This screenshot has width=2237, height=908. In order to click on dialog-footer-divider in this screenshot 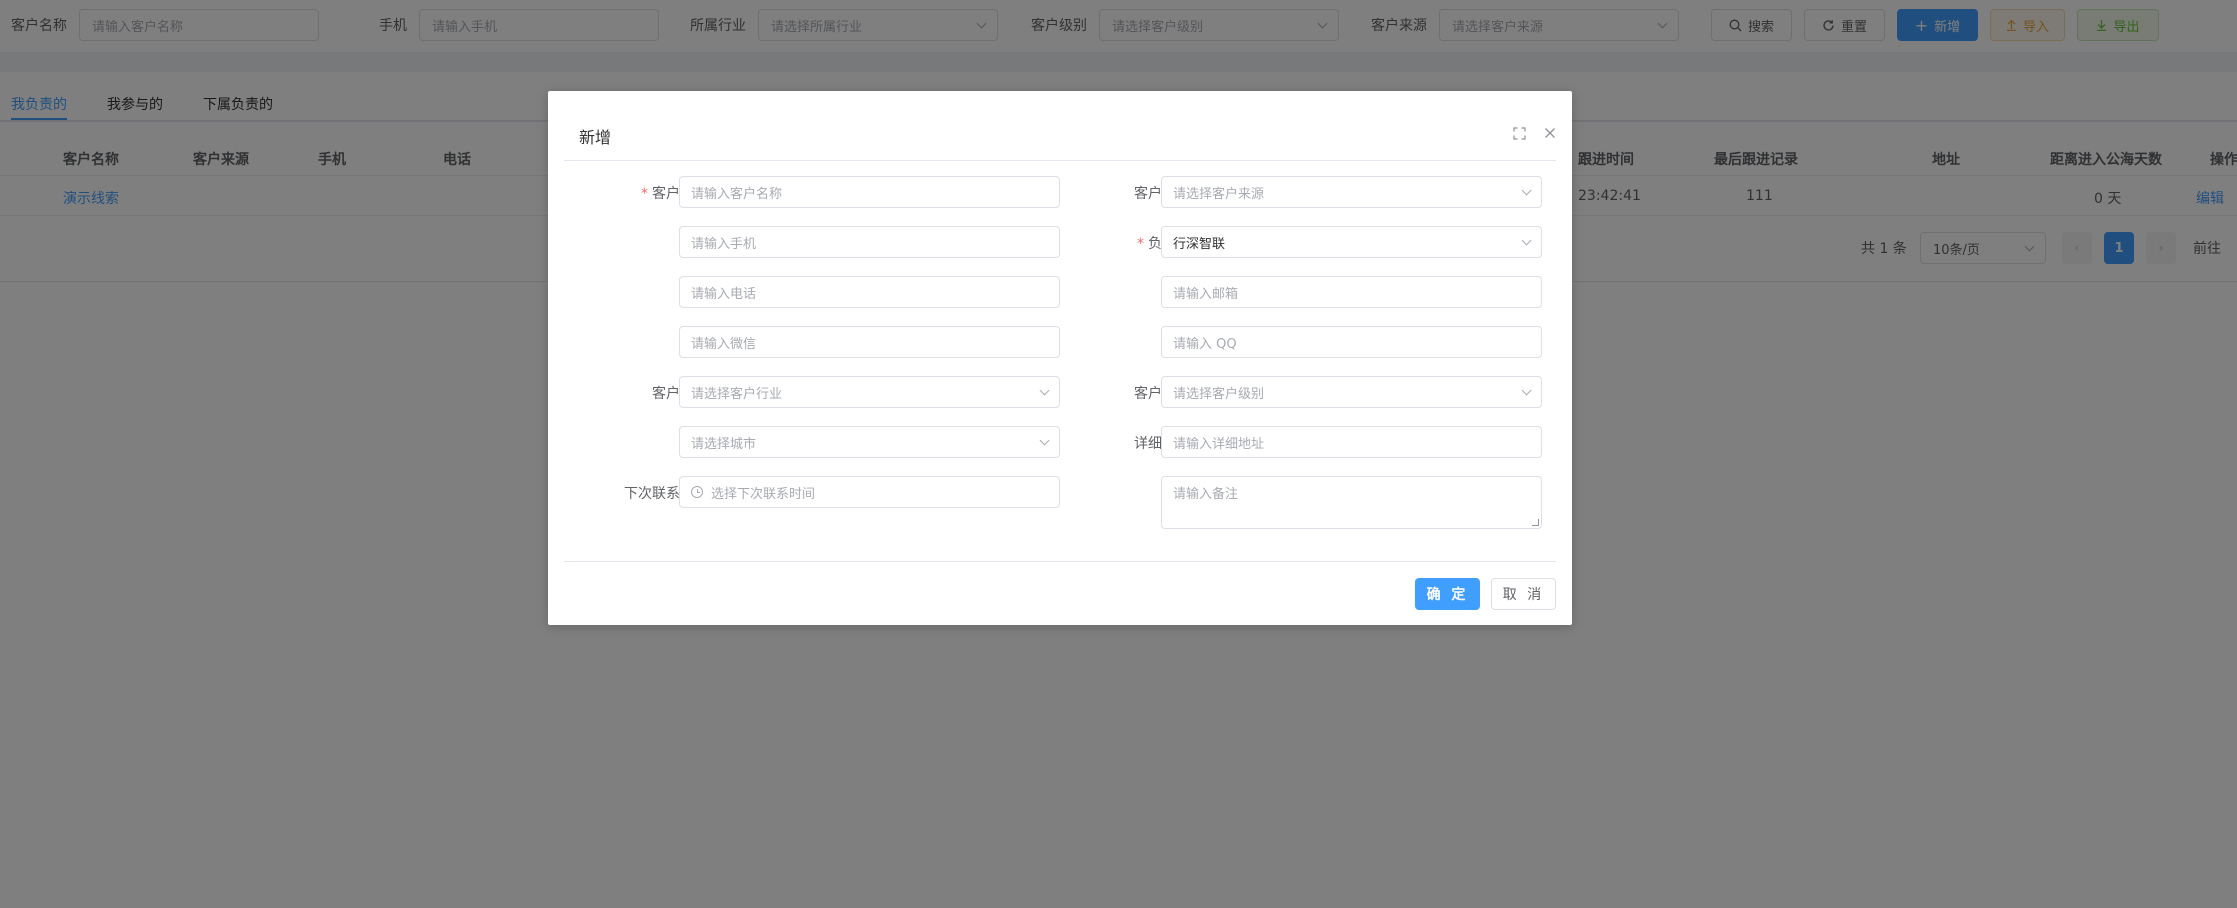, I will do `click(1060, 561)`.